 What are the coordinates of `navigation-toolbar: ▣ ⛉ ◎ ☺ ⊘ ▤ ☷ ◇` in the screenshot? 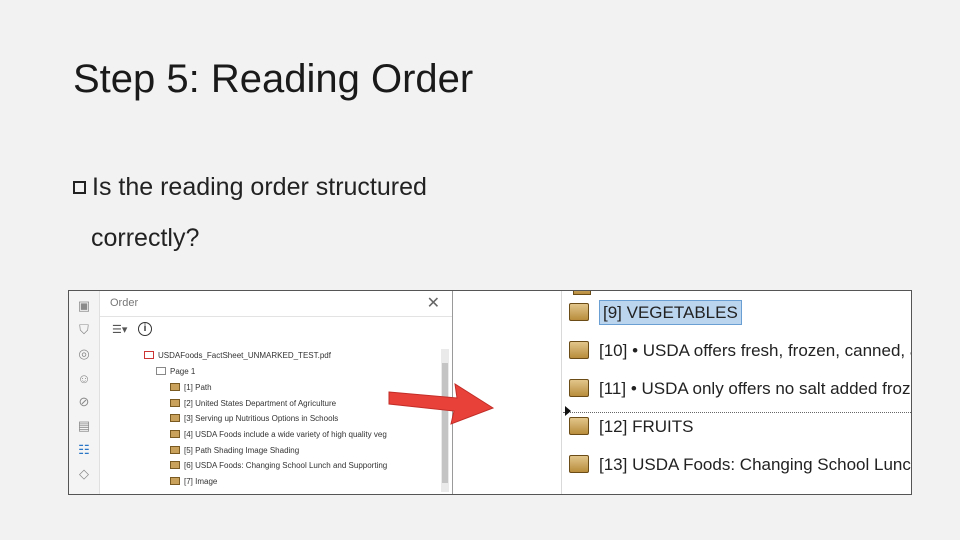 It's located at (84, 392).